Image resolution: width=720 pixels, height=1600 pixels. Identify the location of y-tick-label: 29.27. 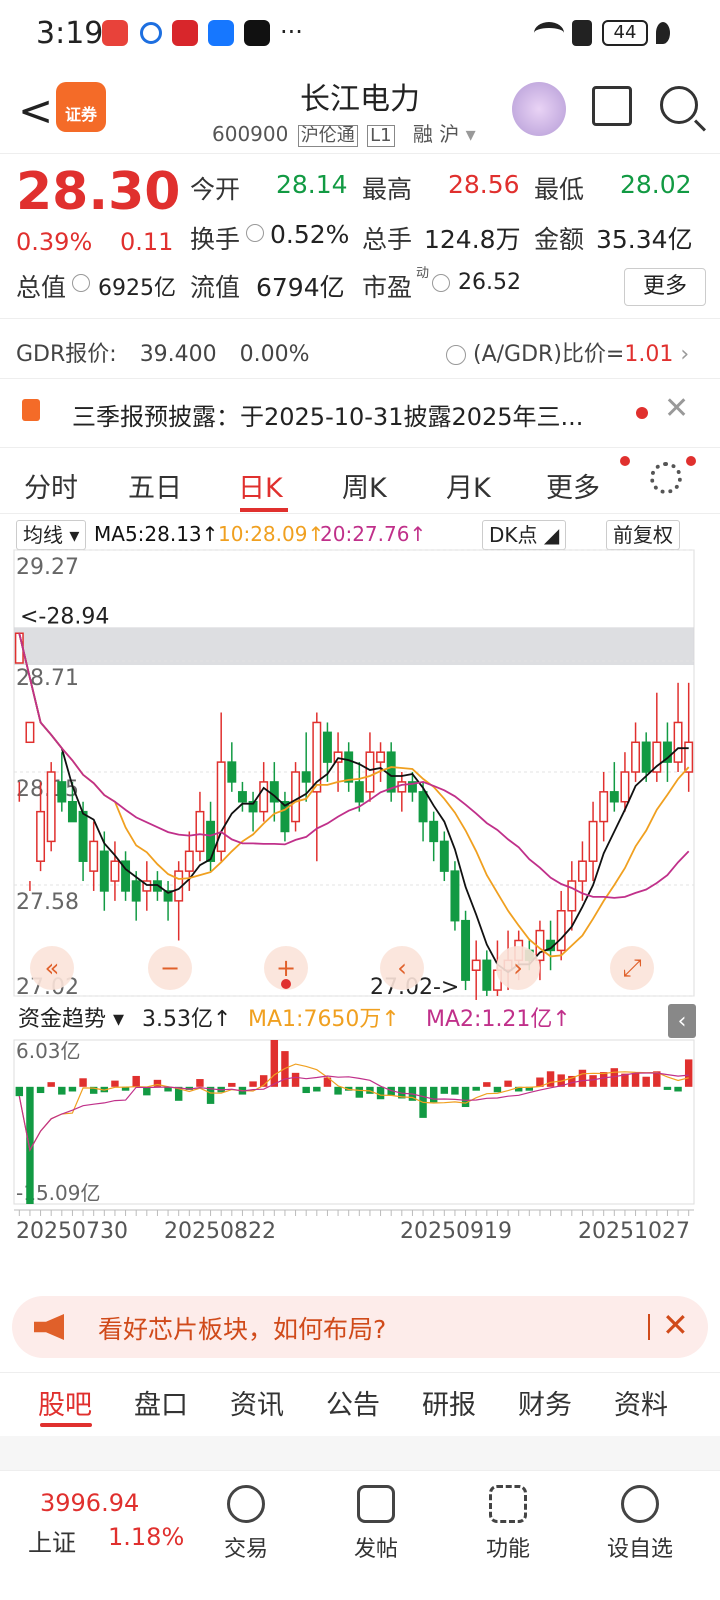
(47, 567).